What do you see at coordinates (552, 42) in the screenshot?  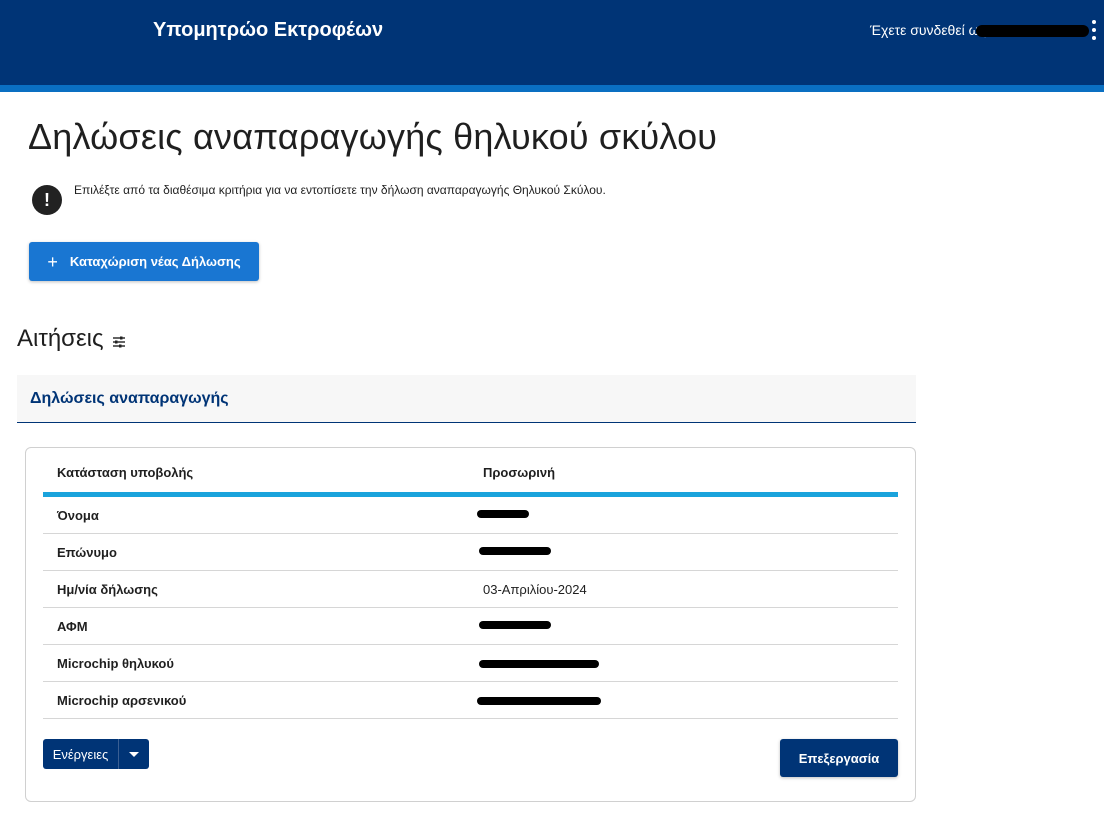 I see `top-bar: Υπομητρώο Εκτροφέων Έχετε συνδεθεί ως` at bounding box center [552, 42].